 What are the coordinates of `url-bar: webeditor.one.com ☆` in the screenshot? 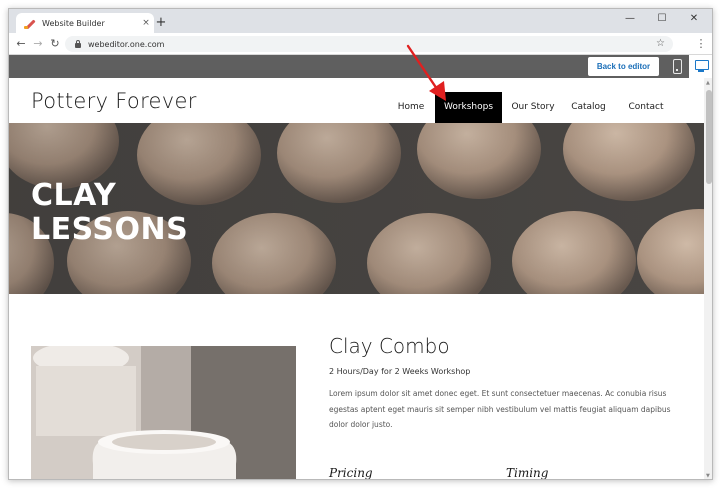 It's located at (369, 44).